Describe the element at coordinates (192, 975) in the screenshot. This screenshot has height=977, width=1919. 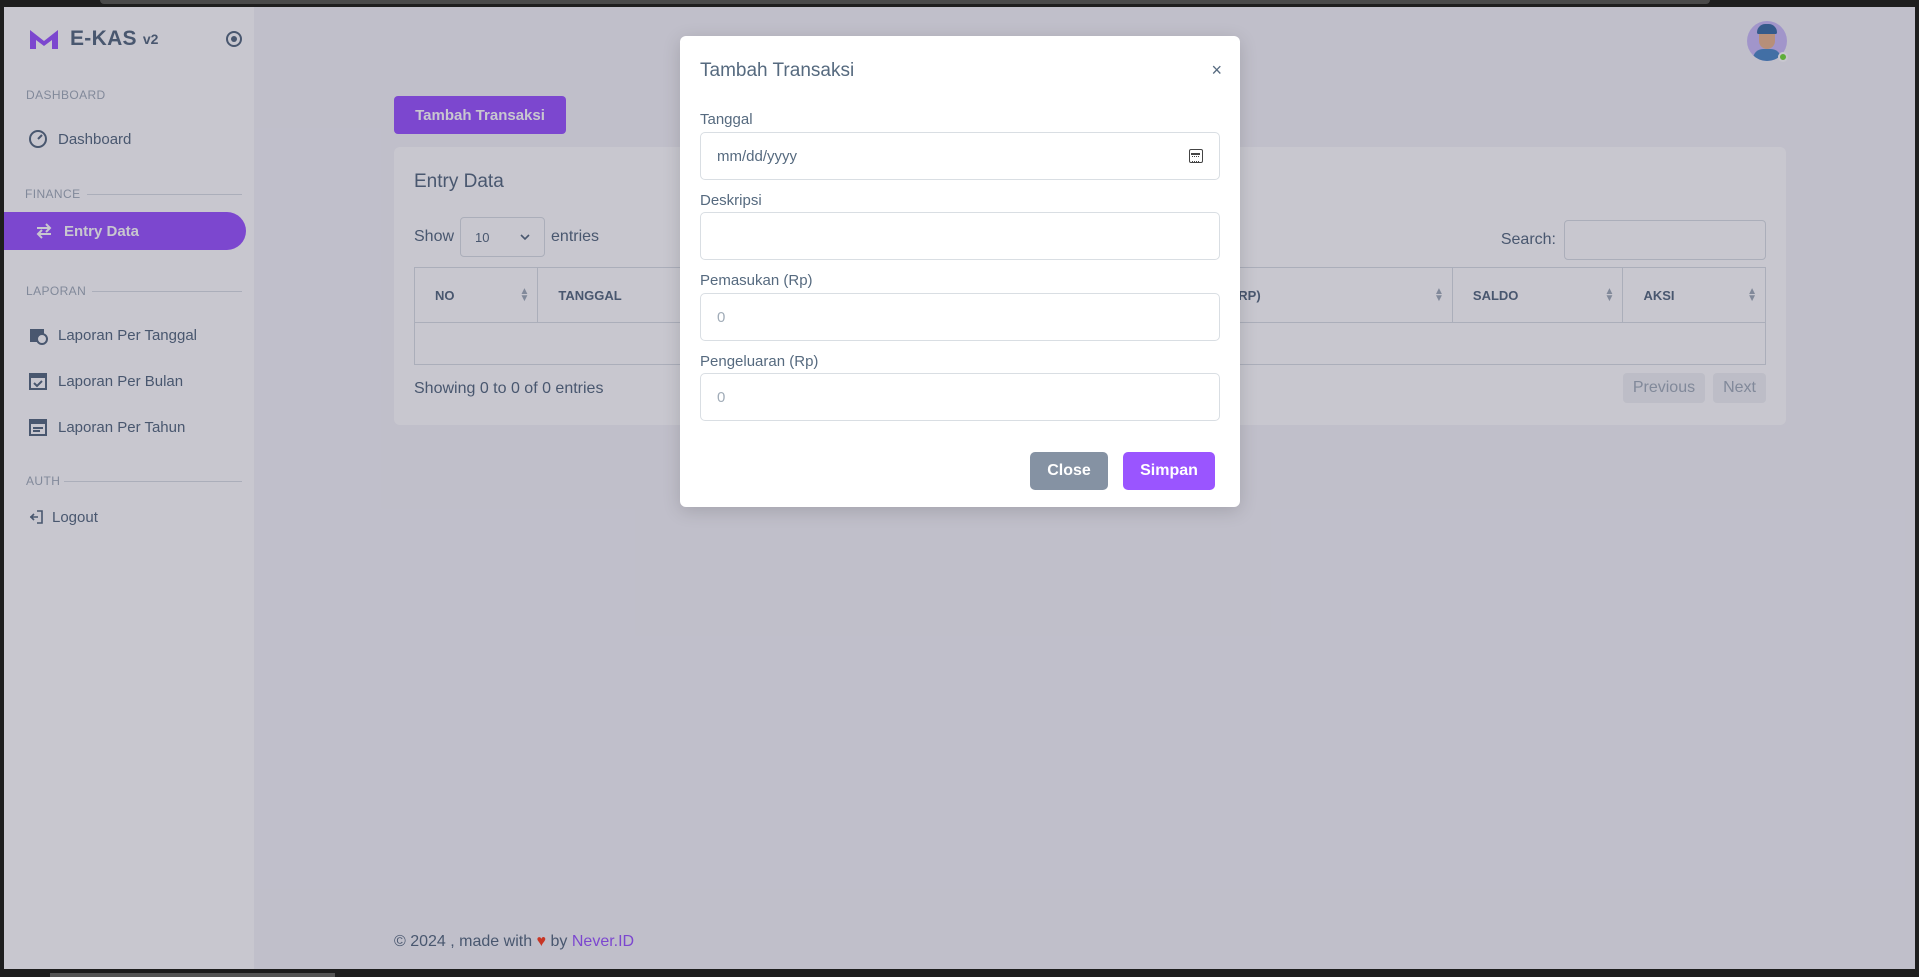
I see `taskbar-tab` at that location.